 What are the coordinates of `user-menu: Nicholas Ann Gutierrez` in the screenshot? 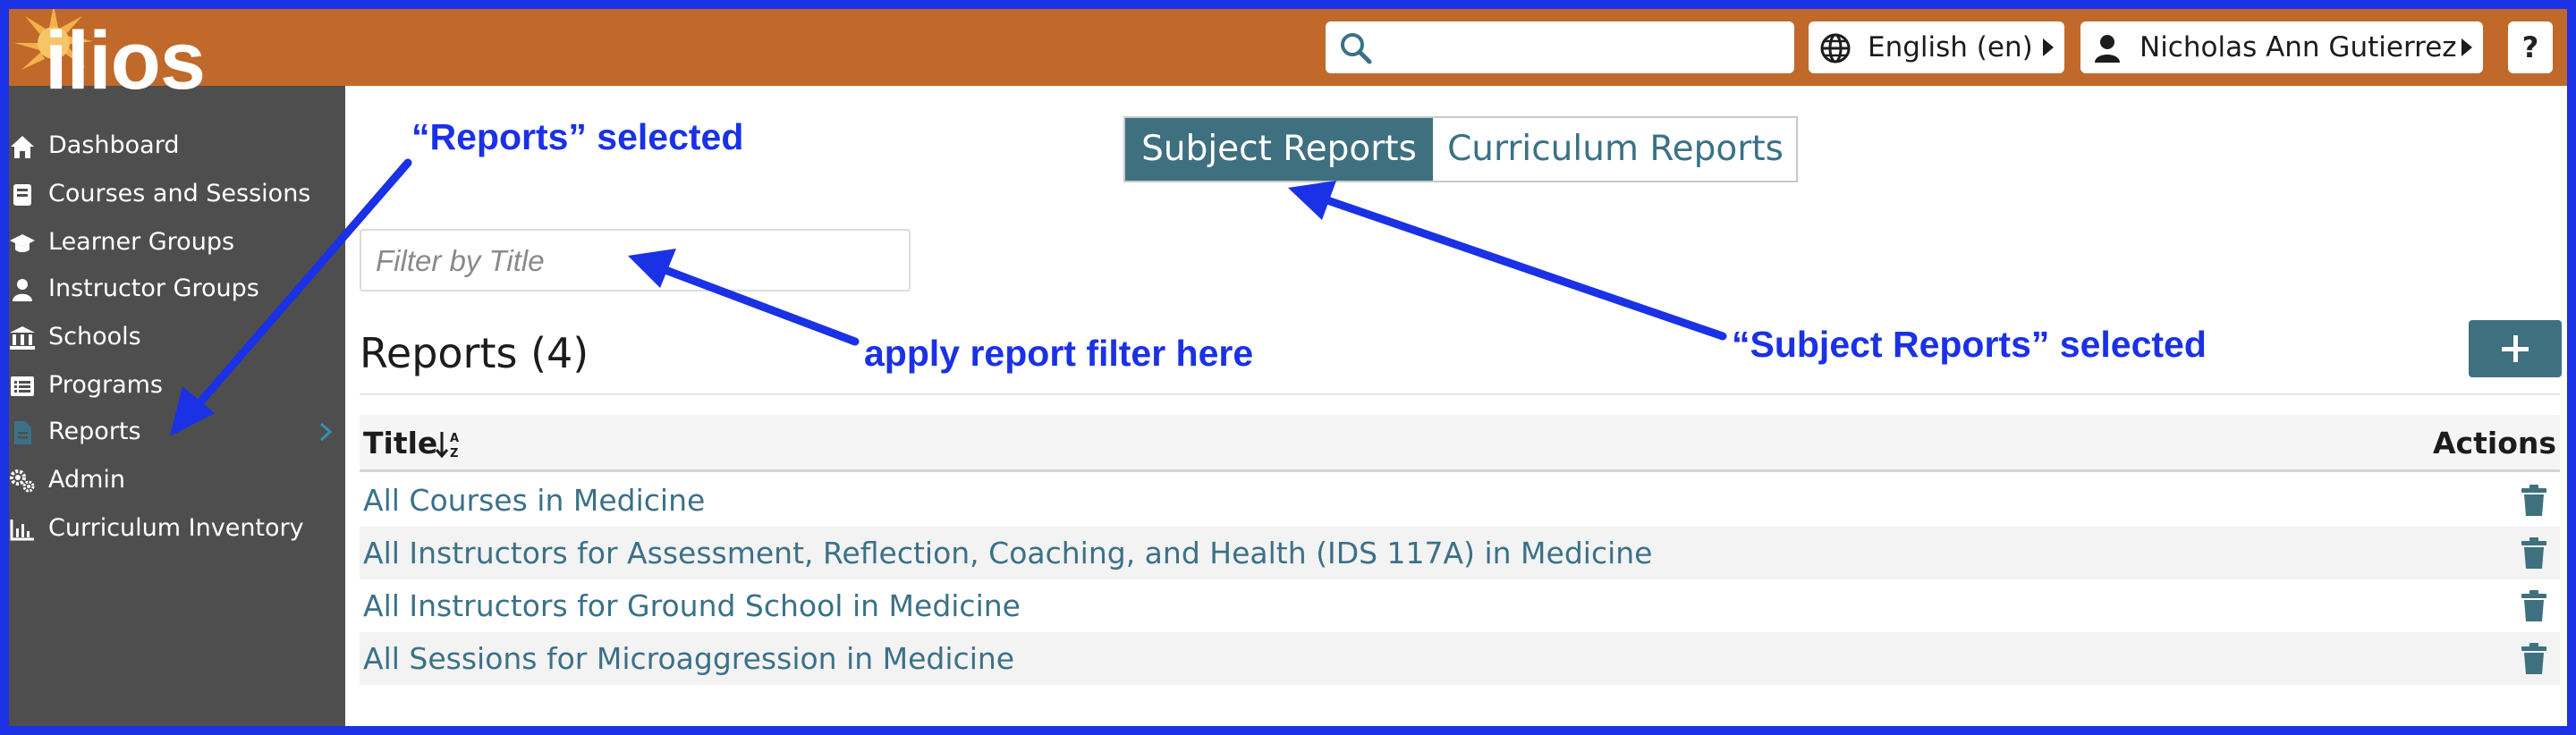 It's located at (2281, 47).